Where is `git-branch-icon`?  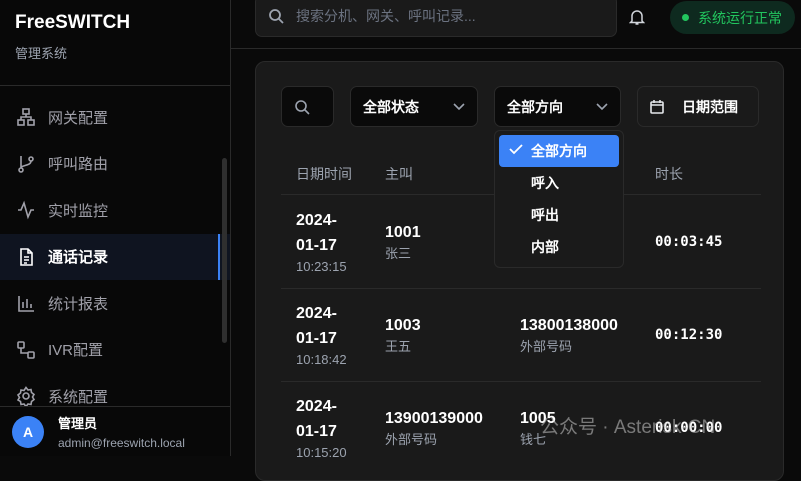
git-branch-icon is located at coordinates (26, 164).